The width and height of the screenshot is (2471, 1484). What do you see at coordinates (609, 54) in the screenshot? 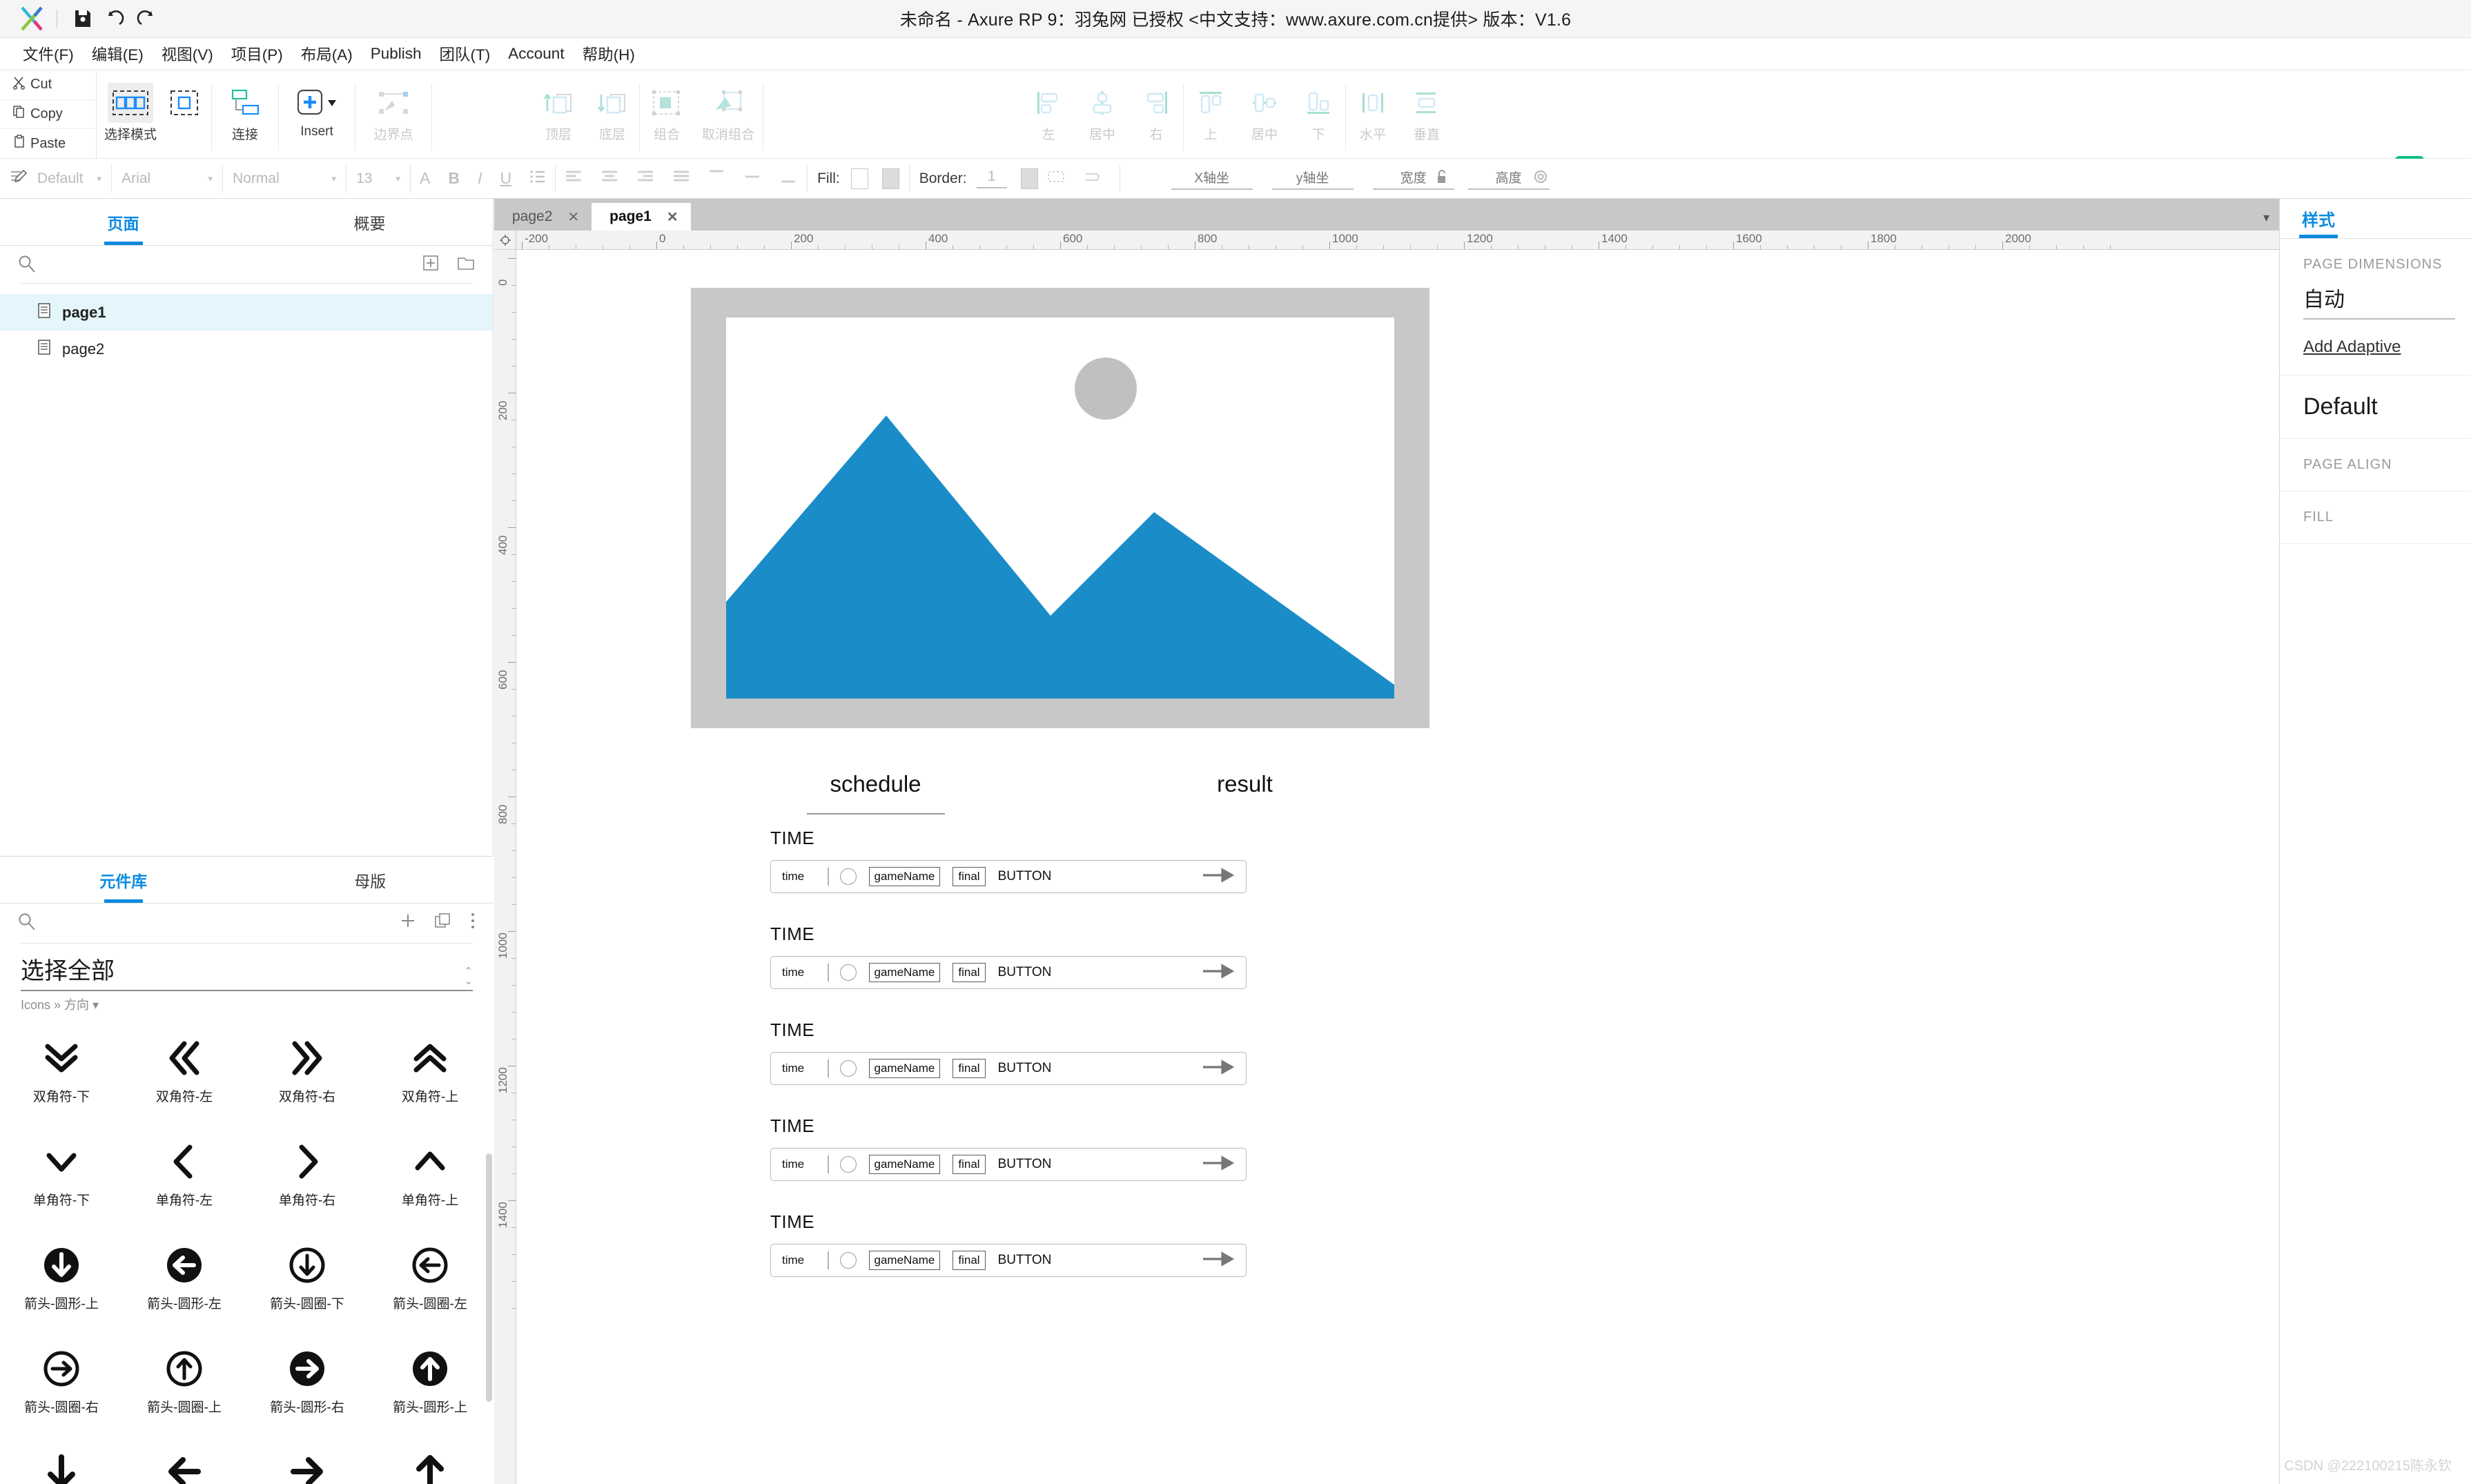
I see `menu-help: 帮助(H)` at bounding box center [609, 54].